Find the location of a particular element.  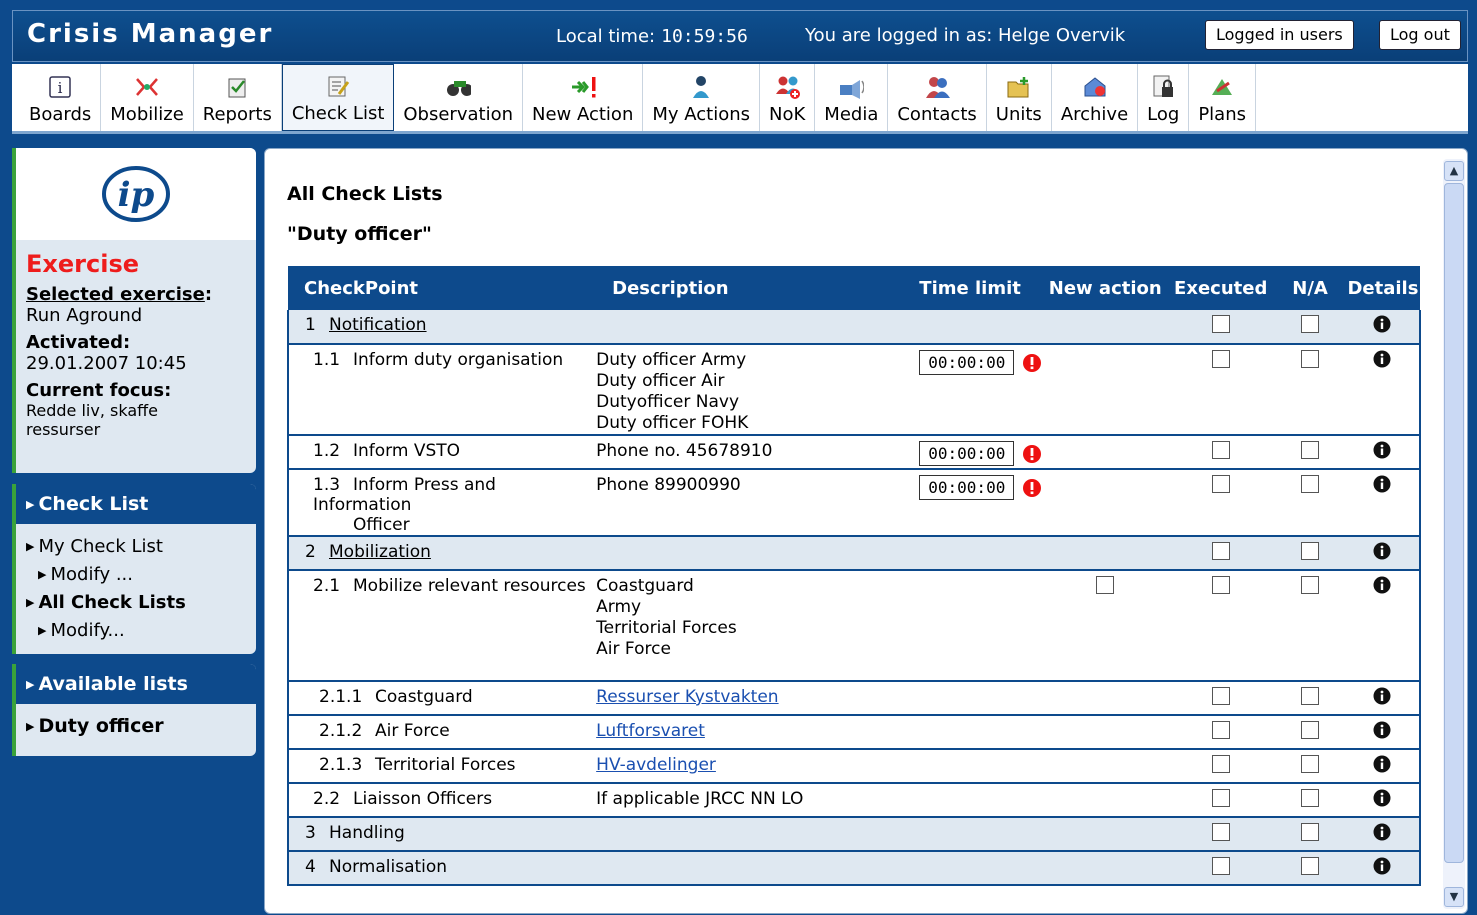

toolbar-media: Media is located at coordinates (852, 97).